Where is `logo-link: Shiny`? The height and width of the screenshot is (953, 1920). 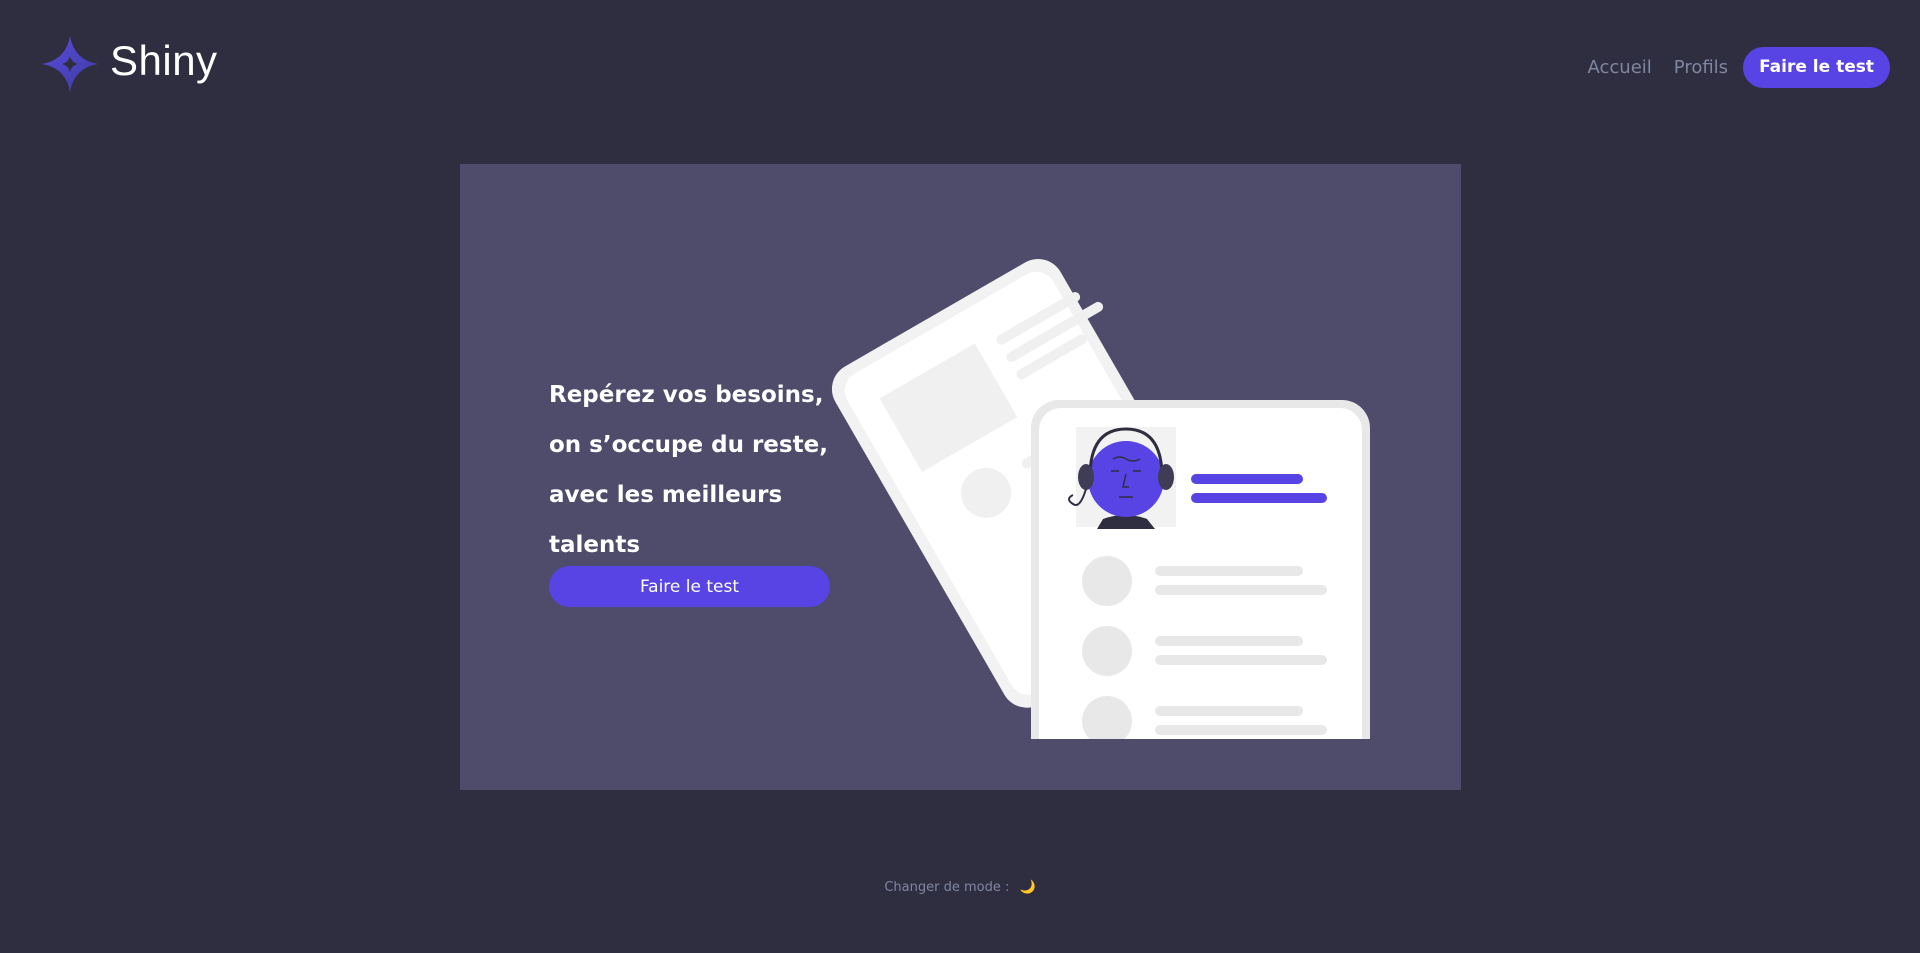
logo-link: Shiny is located at coordinates (129, 64).